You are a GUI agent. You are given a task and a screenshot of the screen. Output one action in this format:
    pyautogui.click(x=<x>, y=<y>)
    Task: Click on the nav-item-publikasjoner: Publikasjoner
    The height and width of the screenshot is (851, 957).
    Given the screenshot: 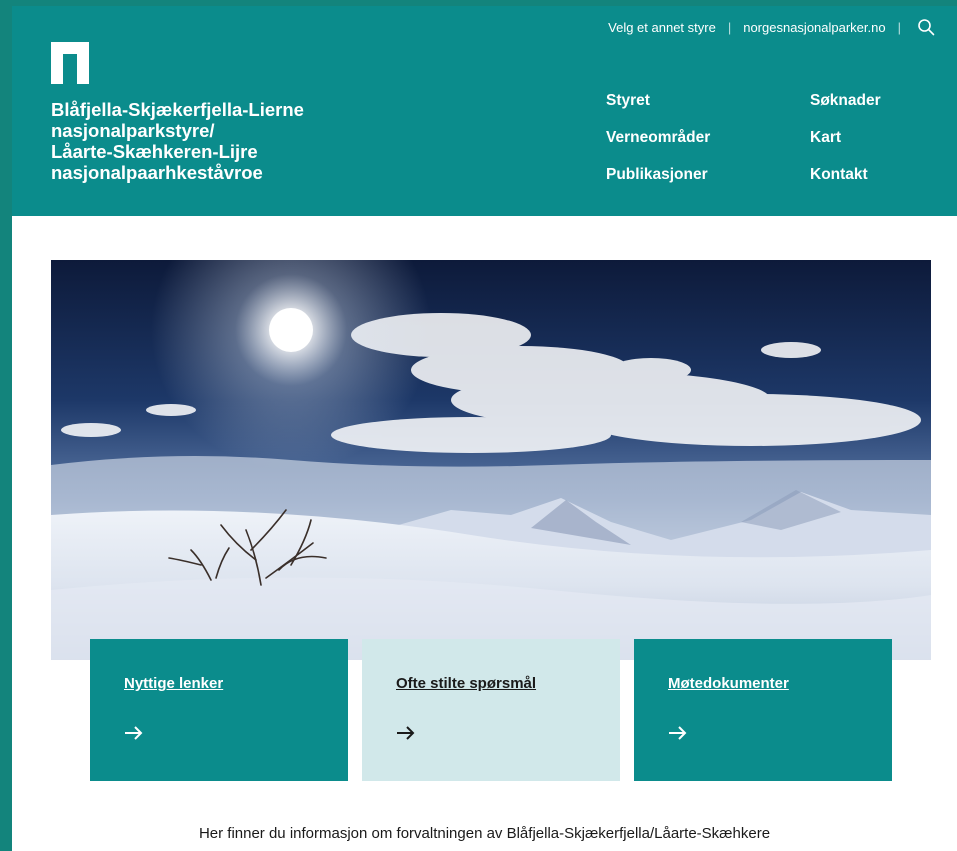 What is the action you would take?
    pyautogui.click(x=657, y=175)
    